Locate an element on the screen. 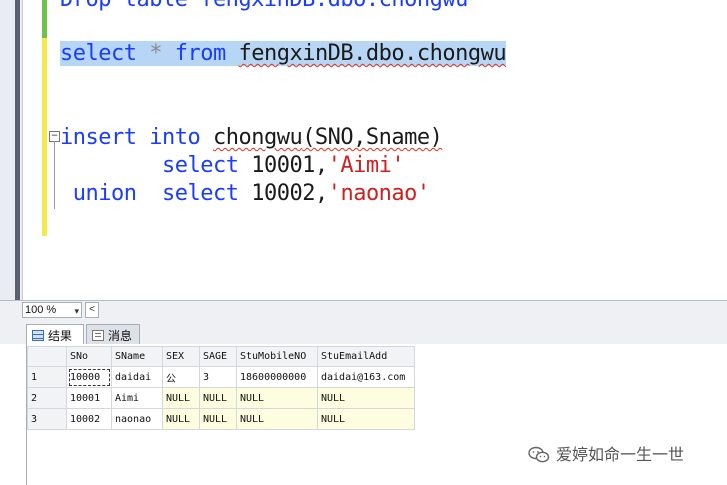 Image resolution: width=727 pixels, height=485 pixels. object-name: fengxinDB.dbo.chongwu is located at coordinates (372, 53).